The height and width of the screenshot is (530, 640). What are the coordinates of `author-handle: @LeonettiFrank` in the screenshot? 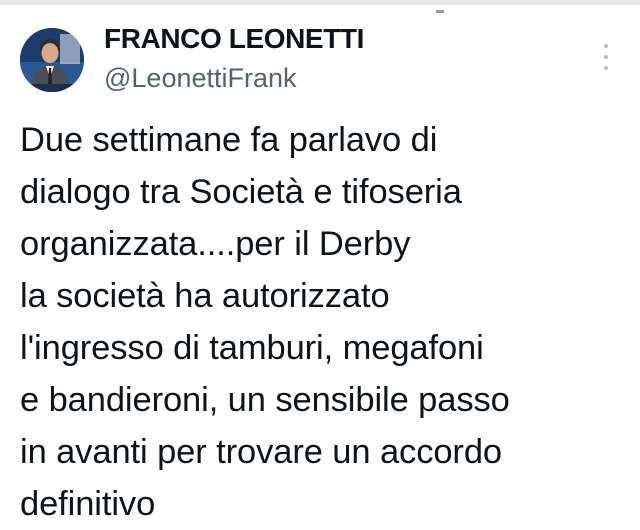 It's located at (200, 78).